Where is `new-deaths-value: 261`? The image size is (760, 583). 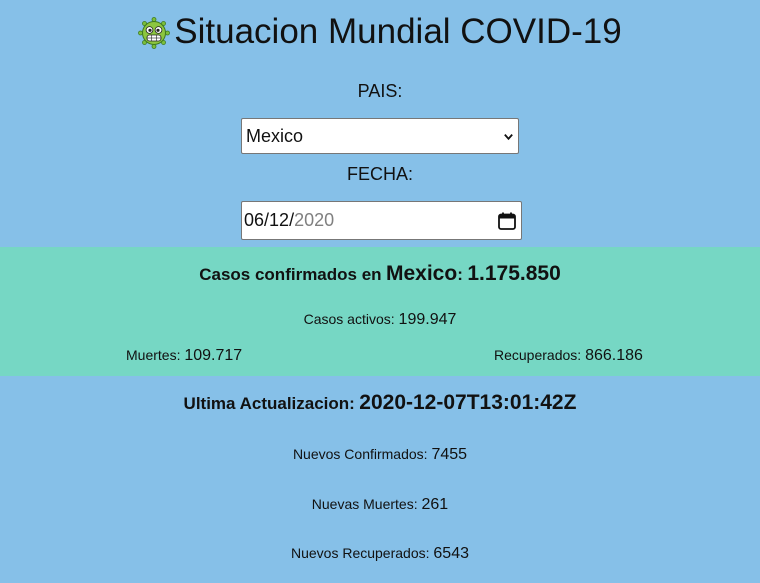 new-deaths-value: 261 is located at coordinates (435, 504).